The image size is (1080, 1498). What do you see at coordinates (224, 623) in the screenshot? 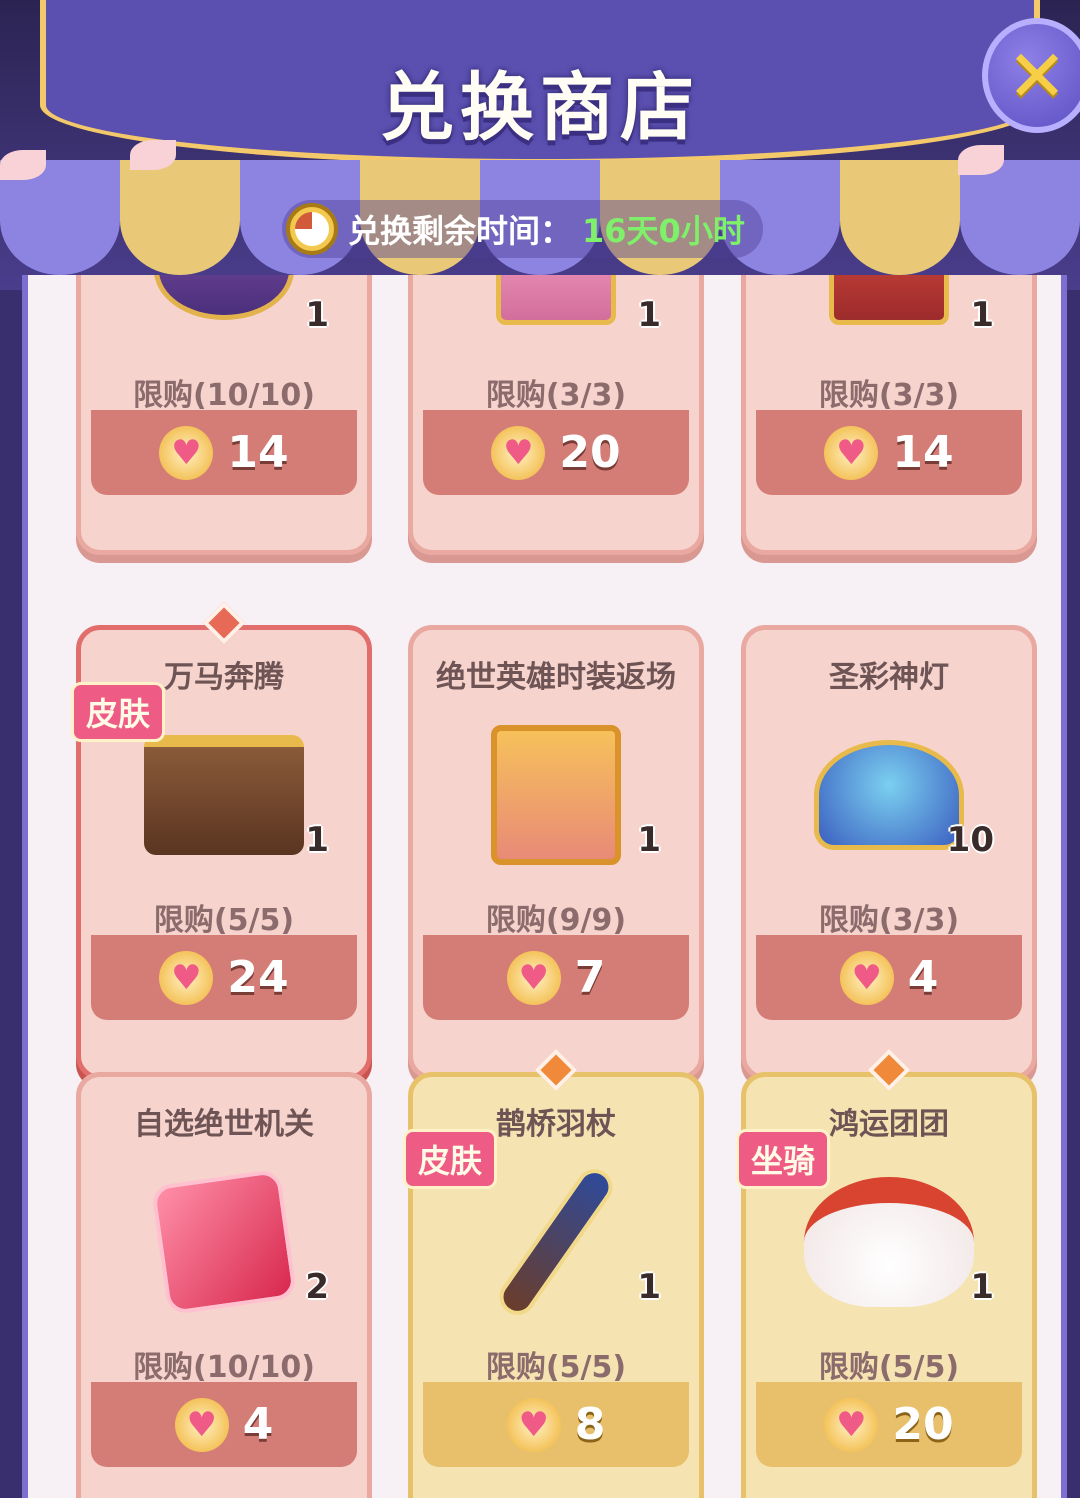
I see `gem-icon` at bounding box center [224, 623].